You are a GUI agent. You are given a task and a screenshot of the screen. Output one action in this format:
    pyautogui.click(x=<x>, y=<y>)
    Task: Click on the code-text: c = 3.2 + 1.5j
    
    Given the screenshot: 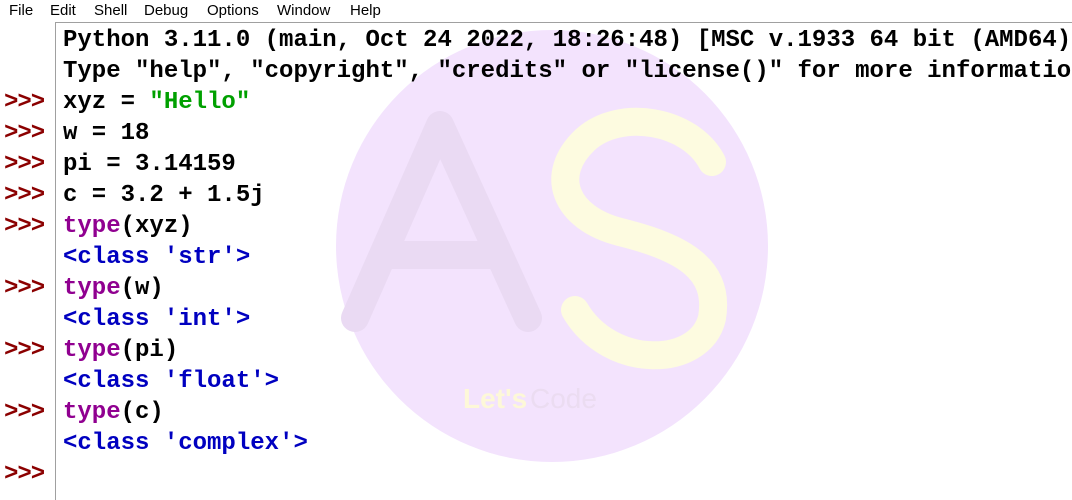 What is the action you would take?
    pyautogui.click(x=164, y=195)
    